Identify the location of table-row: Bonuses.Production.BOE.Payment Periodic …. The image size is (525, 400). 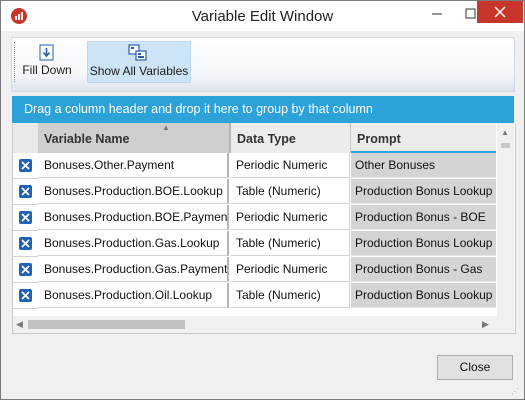
(254, 218).